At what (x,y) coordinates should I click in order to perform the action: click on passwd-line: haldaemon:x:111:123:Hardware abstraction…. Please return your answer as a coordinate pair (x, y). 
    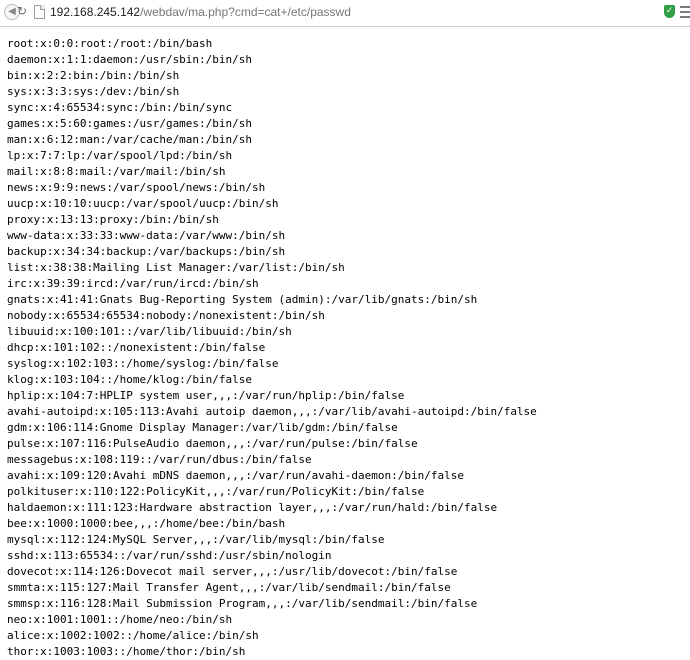
    Looking at the image, I should click on (252, 507).